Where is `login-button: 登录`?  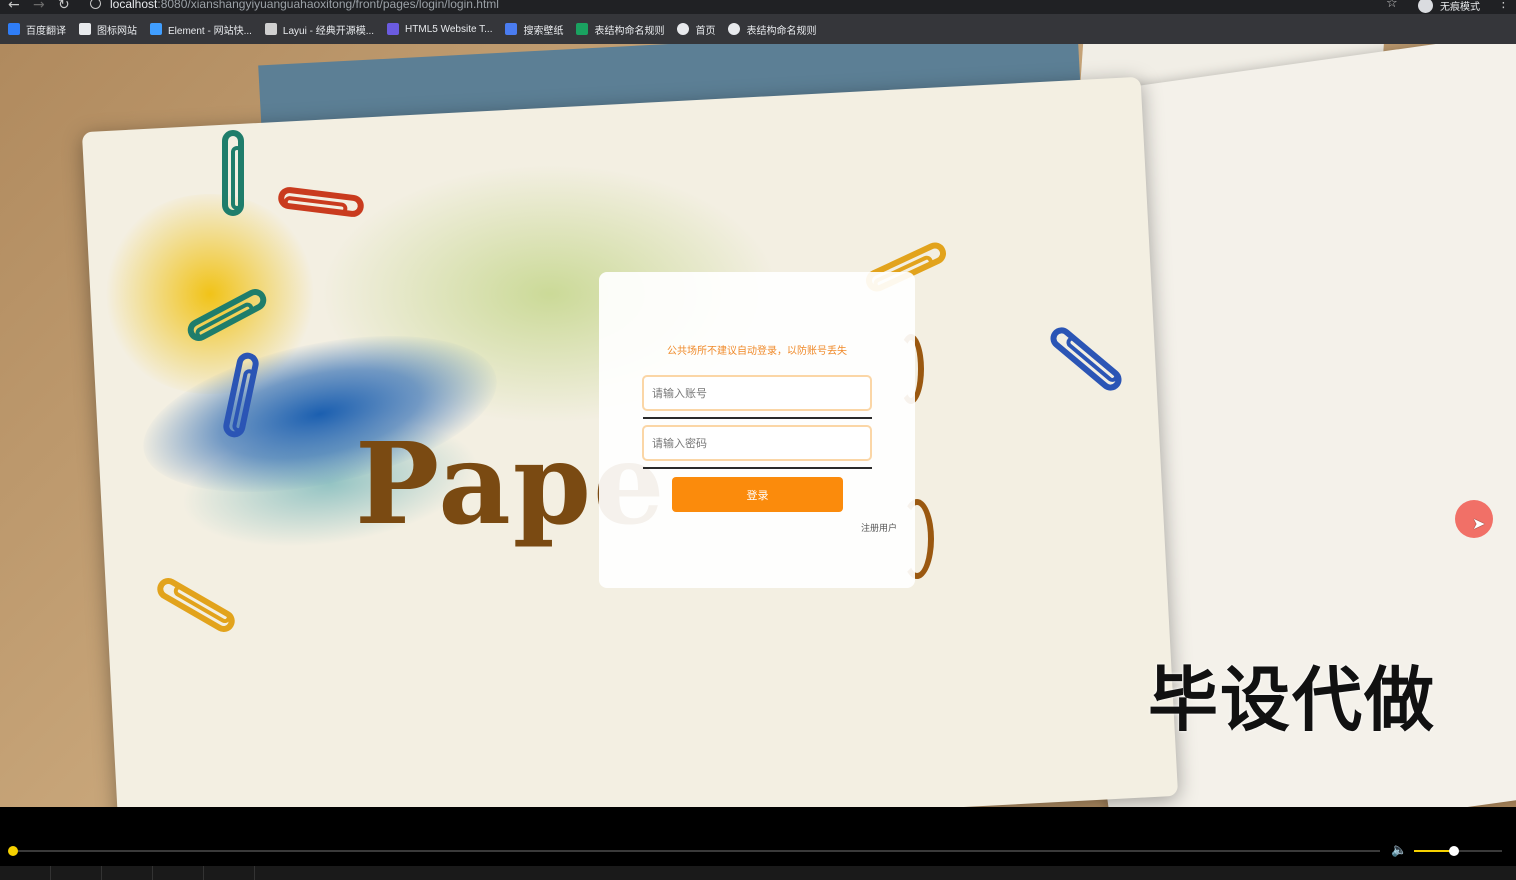
login-button: 登录 is located at coordinates (757, 494).